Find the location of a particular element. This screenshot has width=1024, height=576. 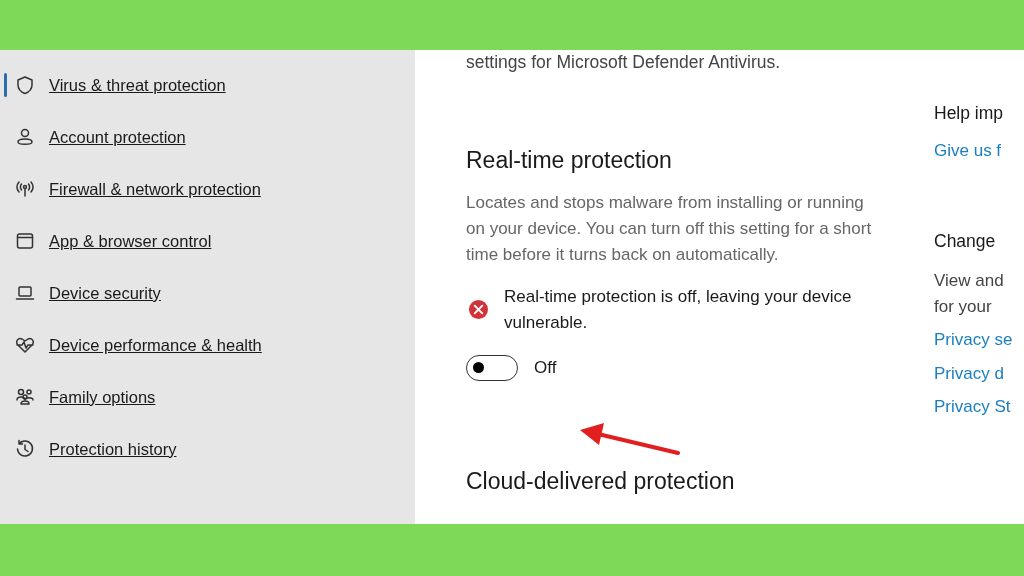

sidebar-label: Virus & threat protection is located at coordinates (137, 85).